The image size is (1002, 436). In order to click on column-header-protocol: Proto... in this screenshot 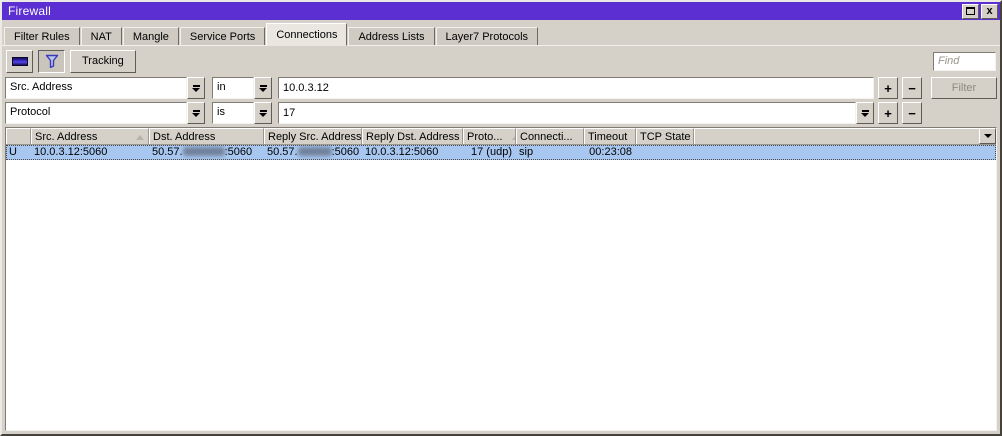, I will do `click(489, 136)`.